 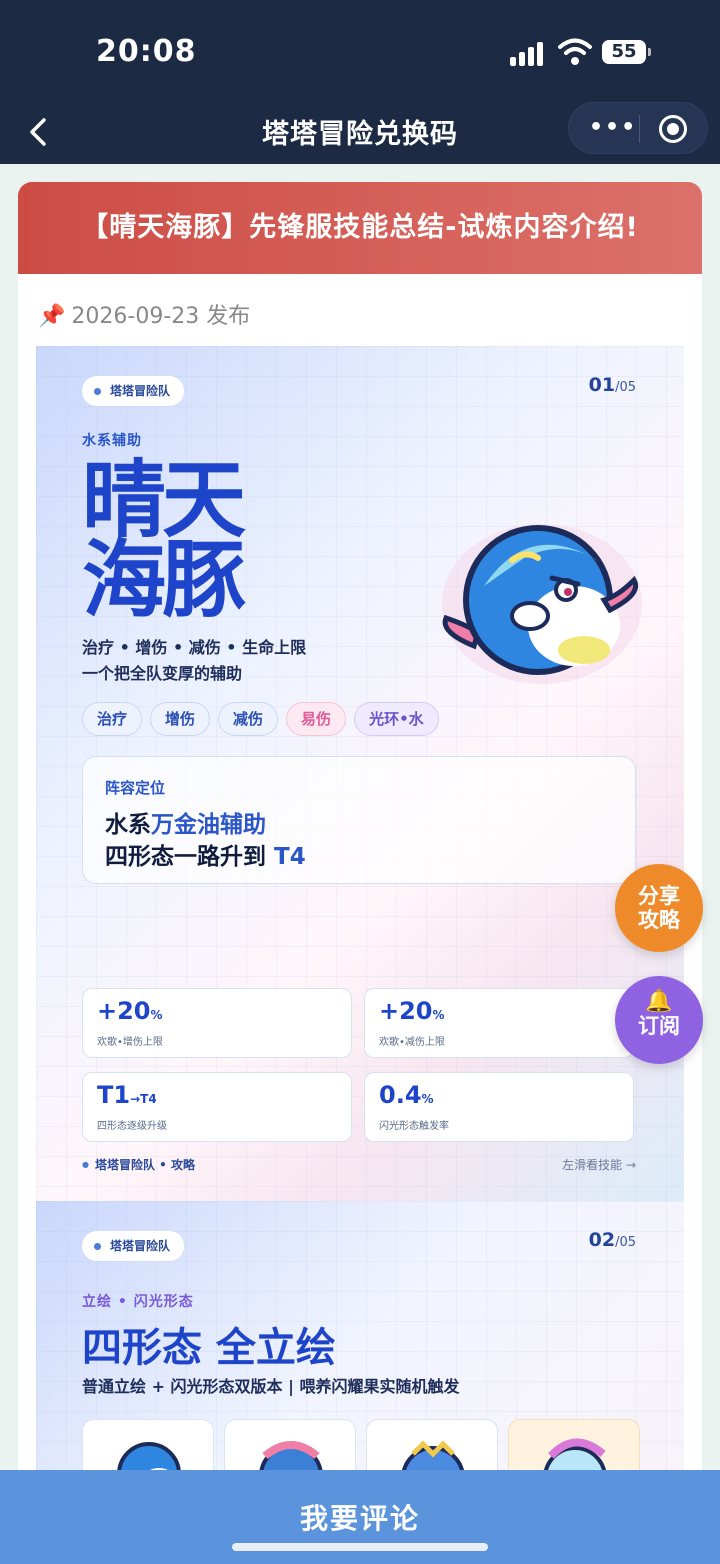 I want to click on slide-category: 立绘 • 闪光形态, so click(x=138, y=1302).